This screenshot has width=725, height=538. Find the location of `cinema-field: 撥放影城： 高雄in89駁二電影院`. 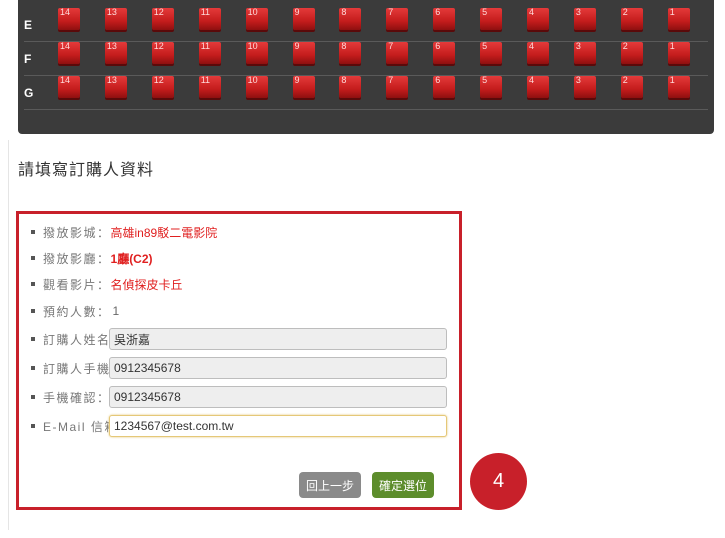

cinema-field: 撥放影城： 高雄in89駁二電影院 is located at coordinates (124, 232).